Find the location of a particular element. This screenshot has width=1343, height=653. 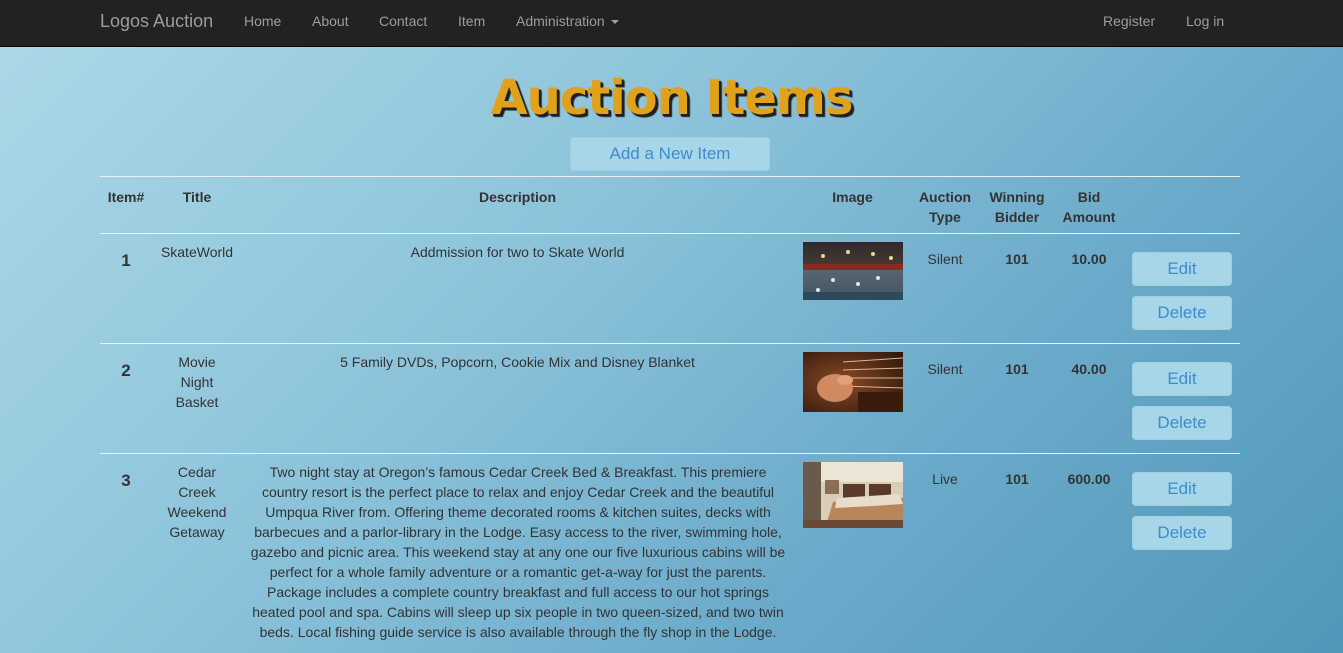

nav-home: Home is located at coordinates (262, 21).